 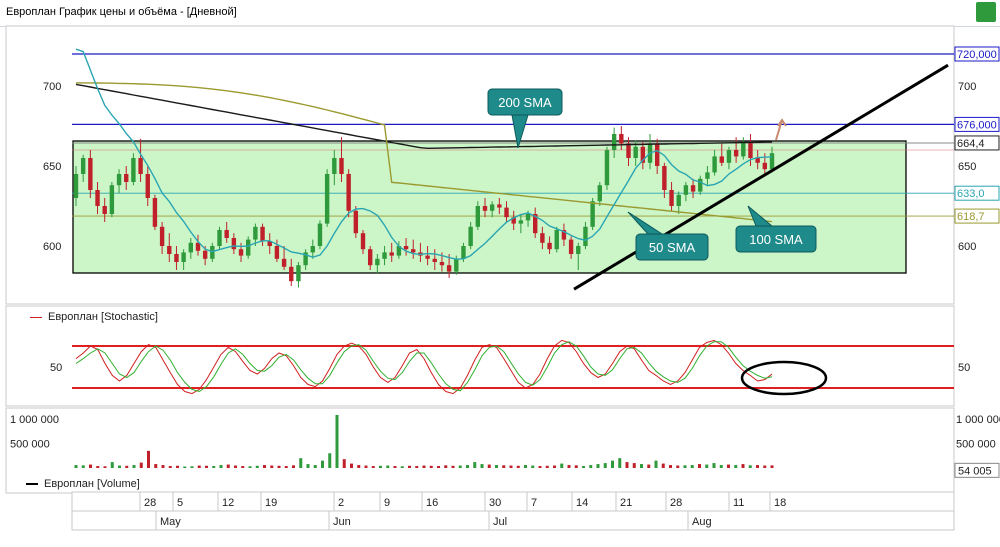 What do you see at coordinates (52, 87) in the screenshot?
I see `price-tick-left: 700` at bounding box center [52, 87].